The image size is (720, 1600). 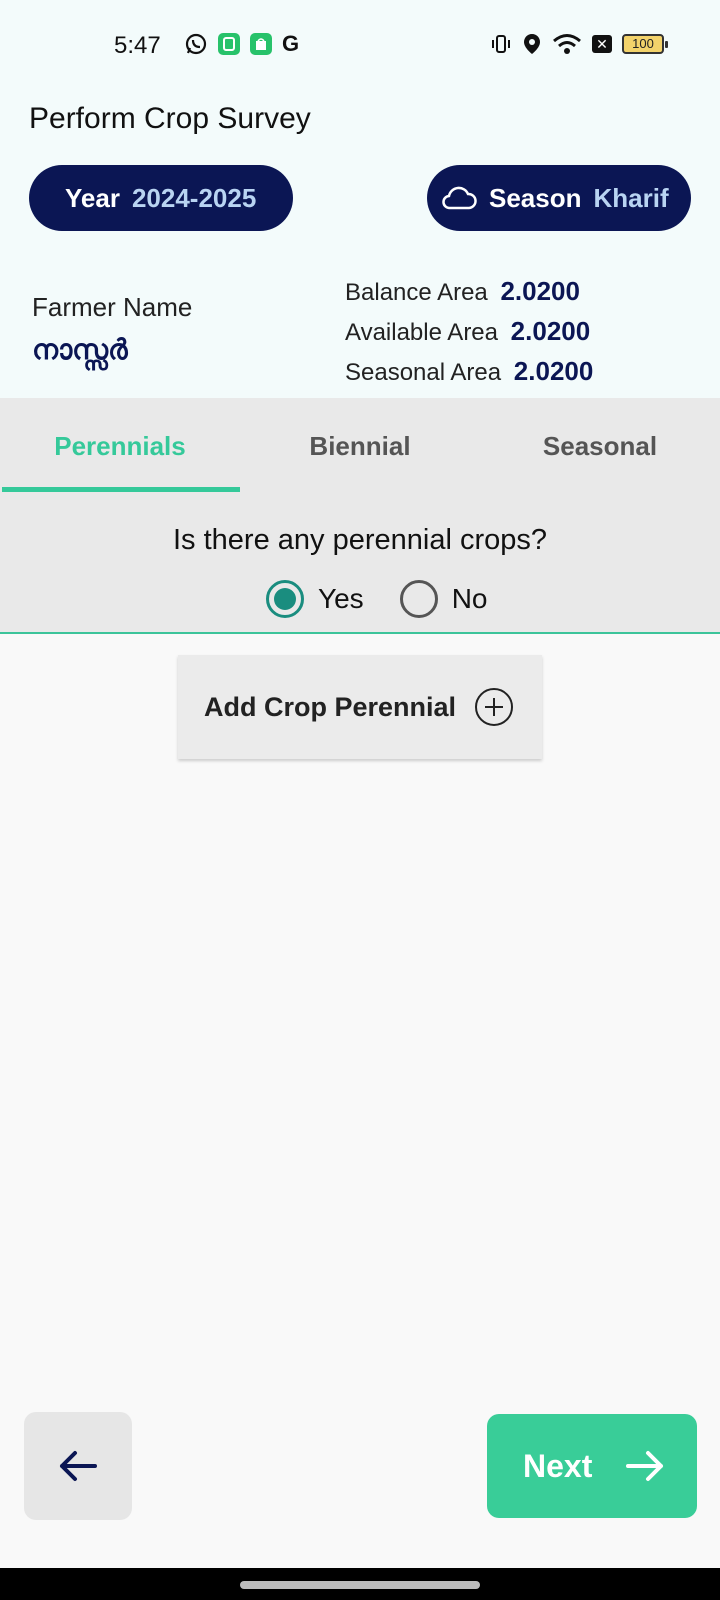 What do you see at coordinates (423, 372) in the screenshot?
I see `seasonal-area-label: Seasonal Area` at bounding box center [423, 372].